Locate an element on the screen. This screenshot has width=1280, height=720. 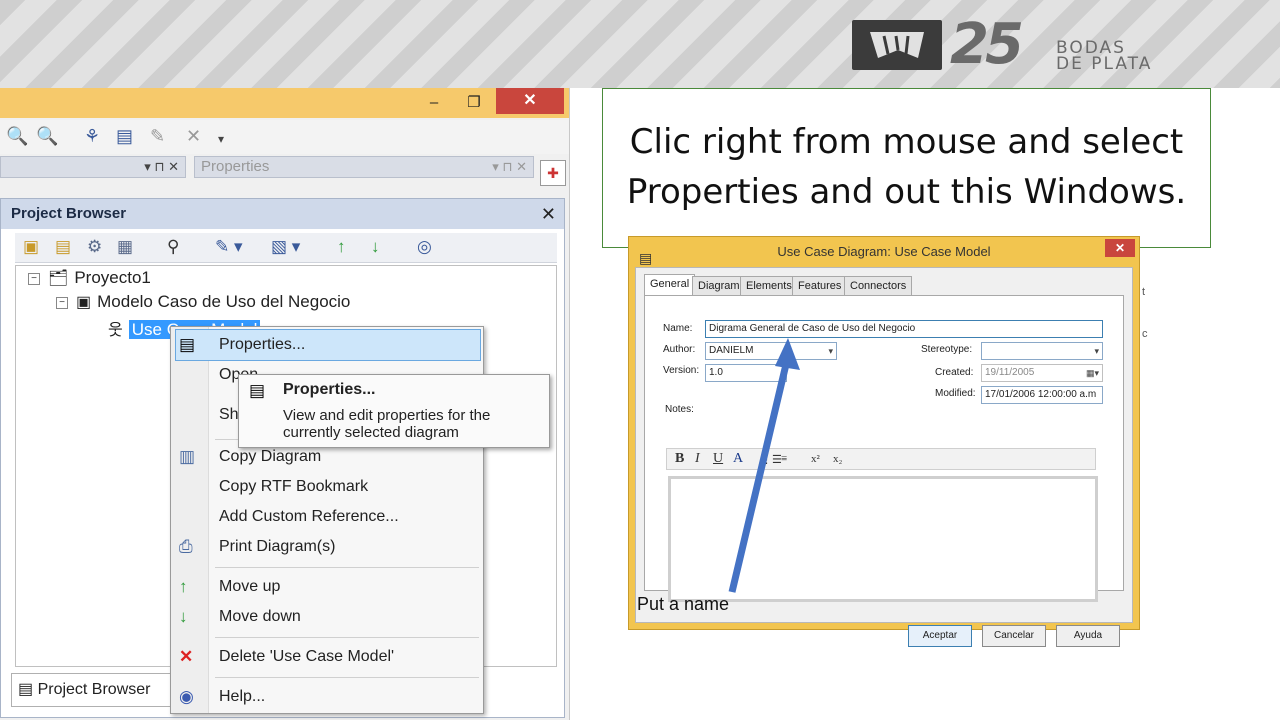
annotation-arrow is located at coordinates (764, 465).